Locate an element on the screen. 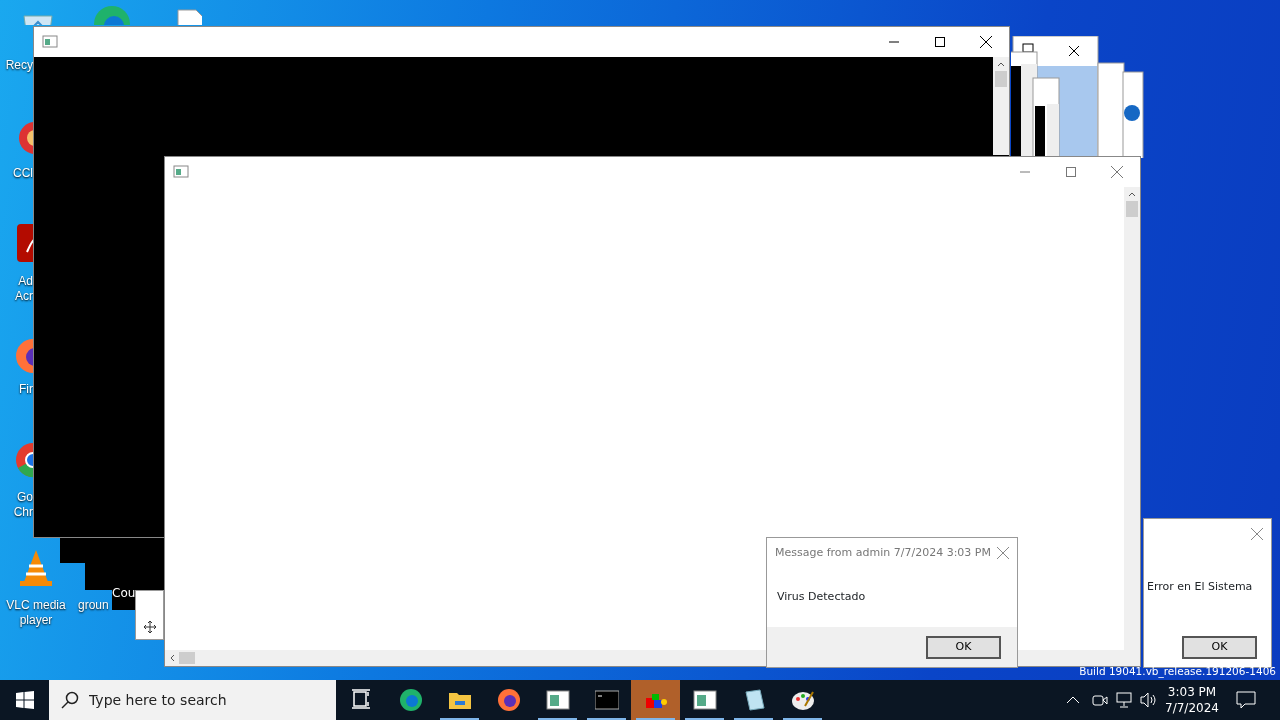 Image resolution: width=1280 pixels, height=720 pixels. icon-label: groun is located at coordinates (94, 605).